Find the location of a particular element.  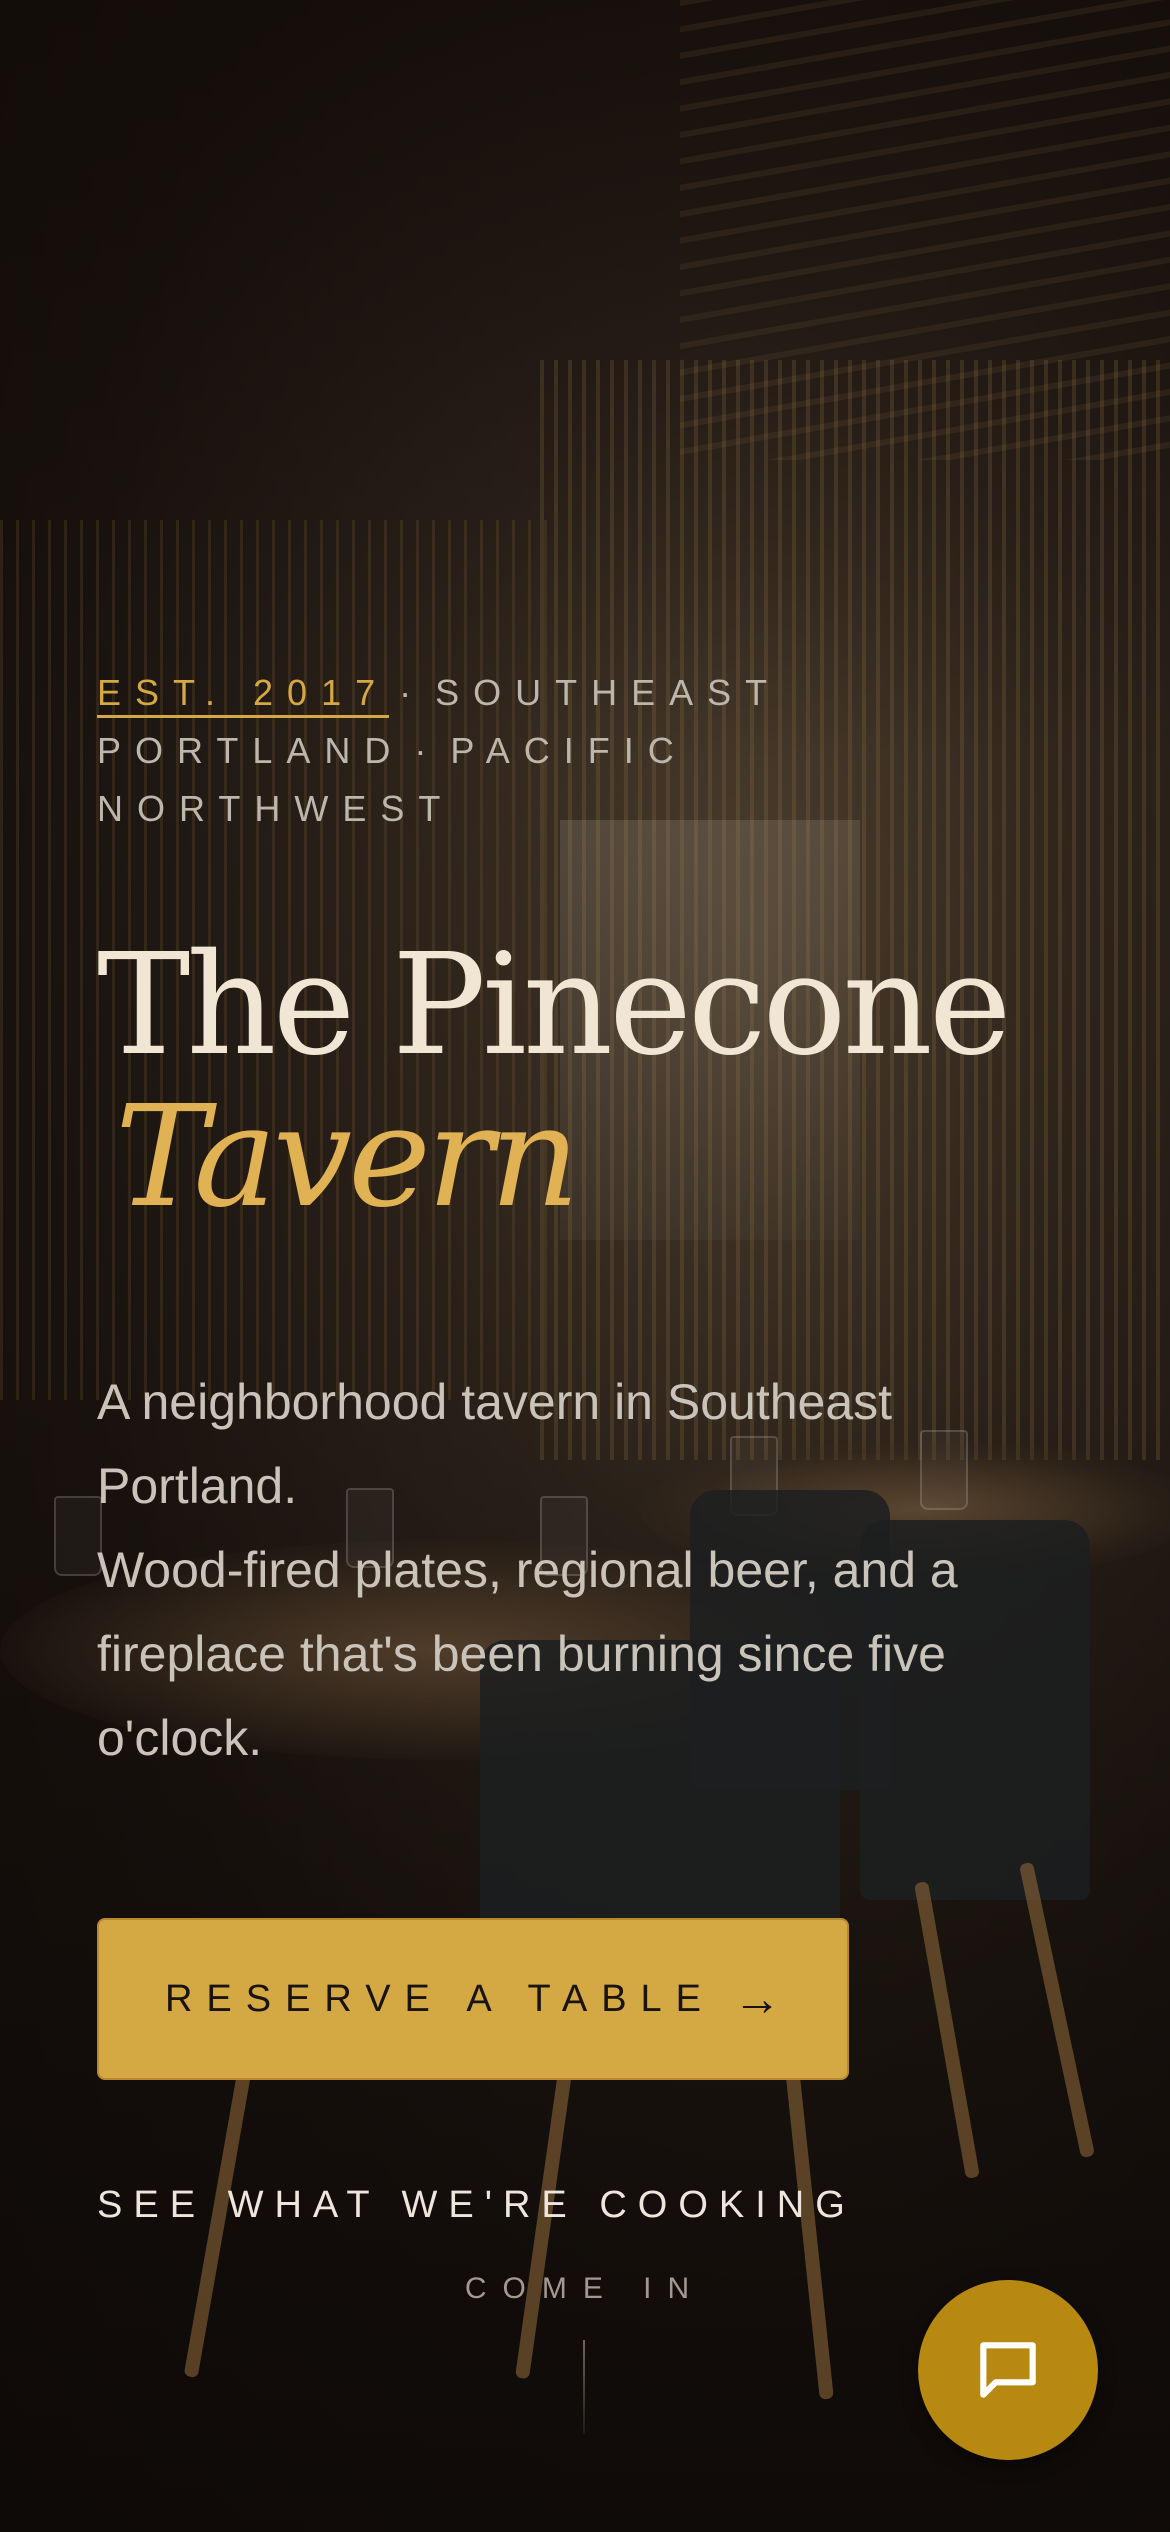

scroll-hint-line is located at coordinates (584, 2387).